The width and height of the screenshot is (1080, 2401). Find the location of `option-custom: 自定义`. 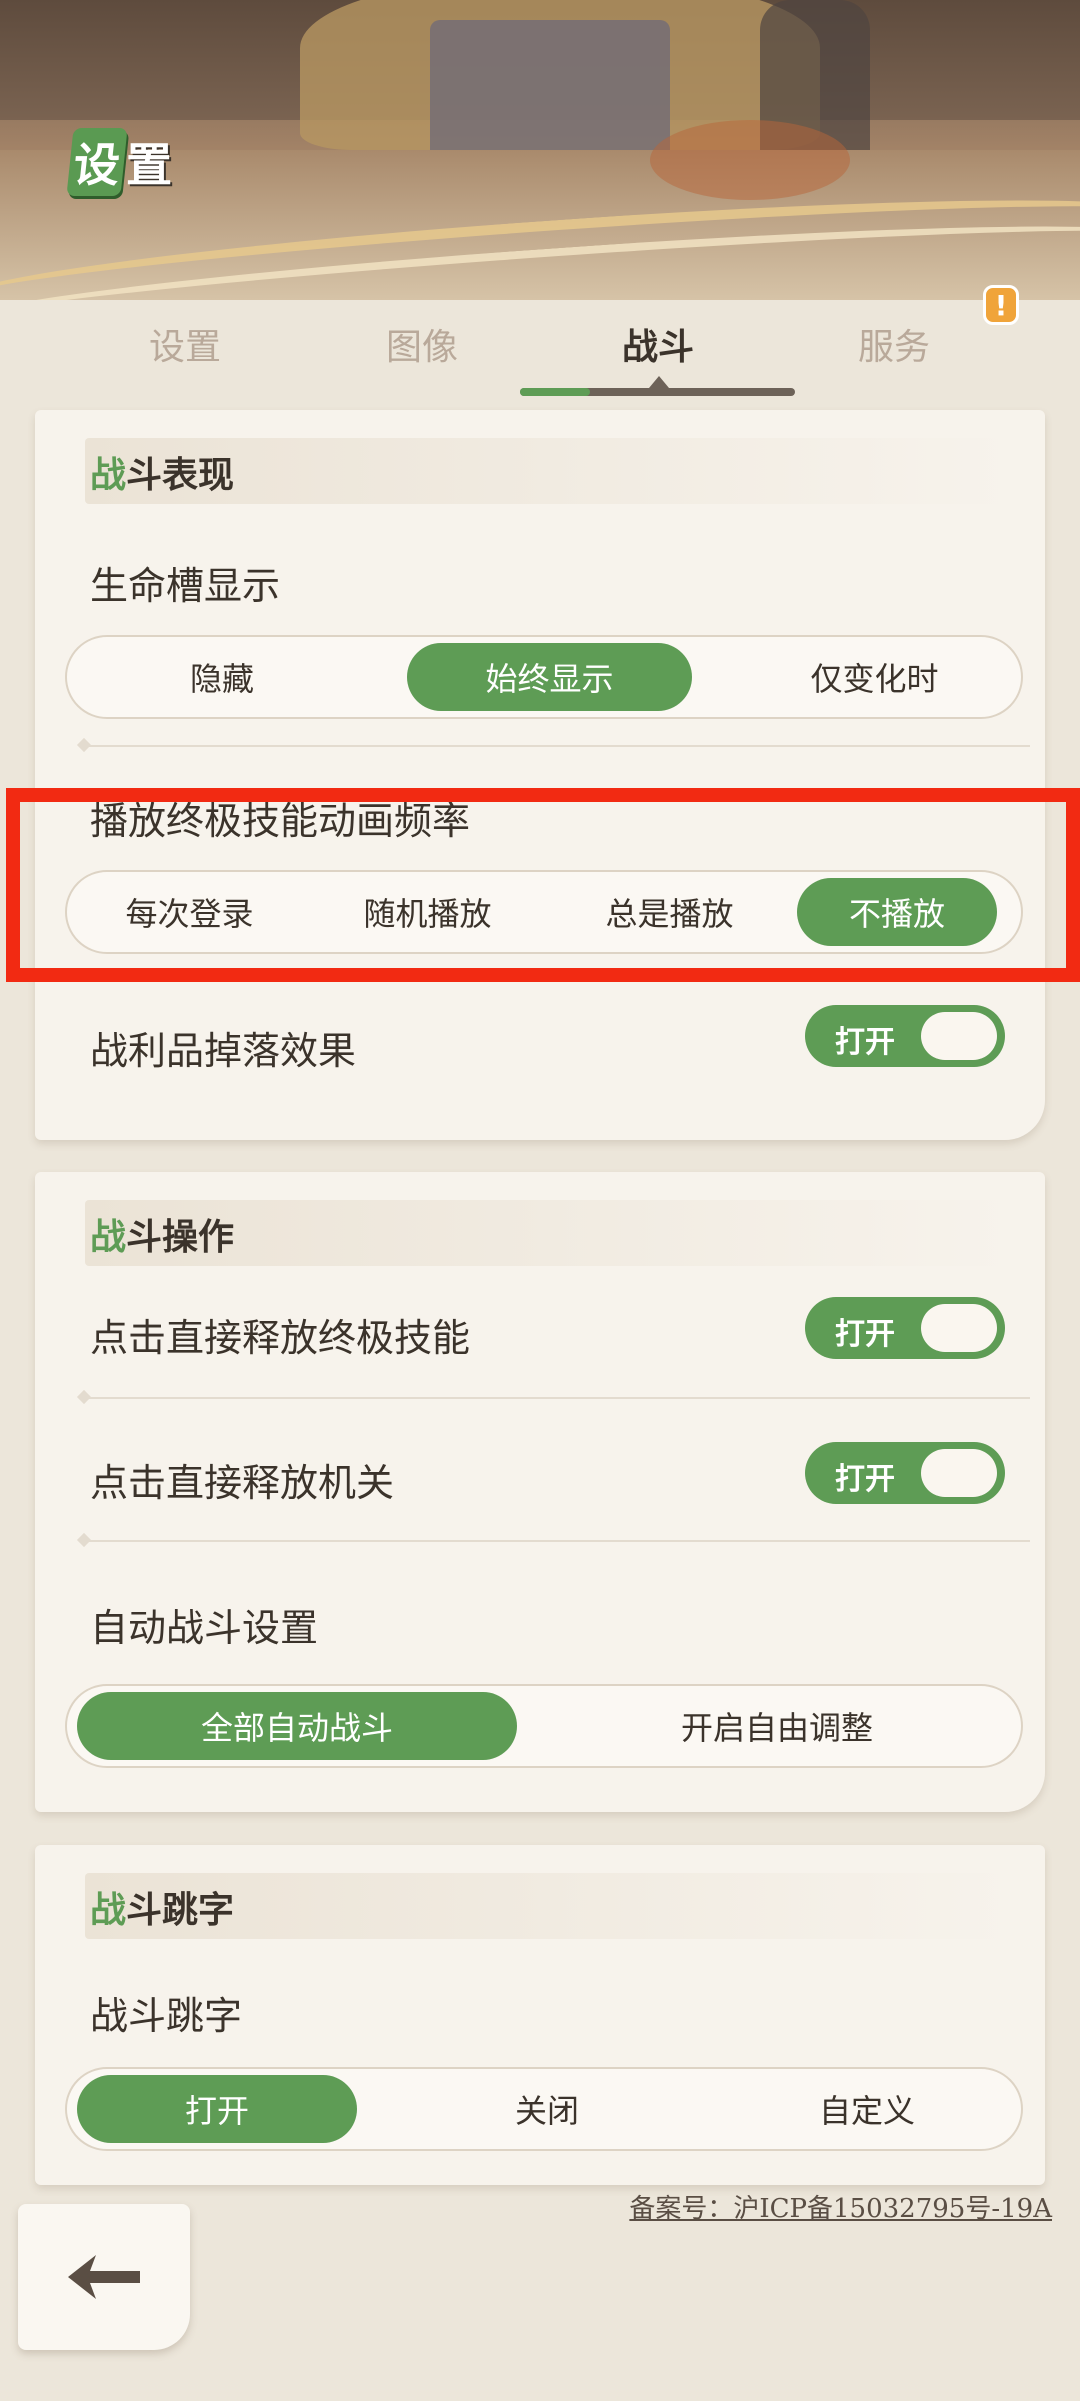

option-custom: 自定义 is located at coordinates (867, 2109).